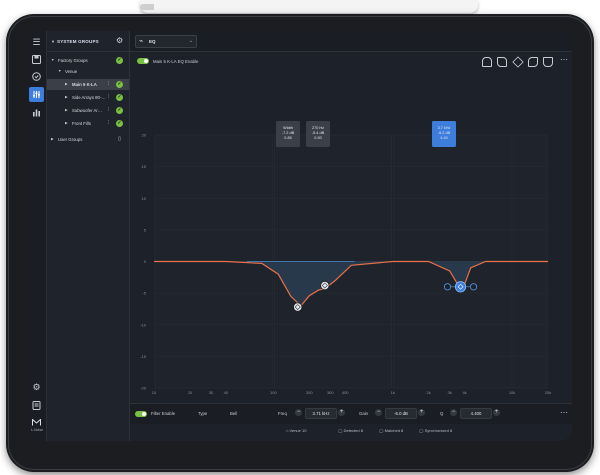 The width and height of the screenshot is (600, 475). What do you see at coordinates (78, 41) in the screenshot?
I see `panel-title: SYSTEM GROUPS` at bounding box center [78, 41].